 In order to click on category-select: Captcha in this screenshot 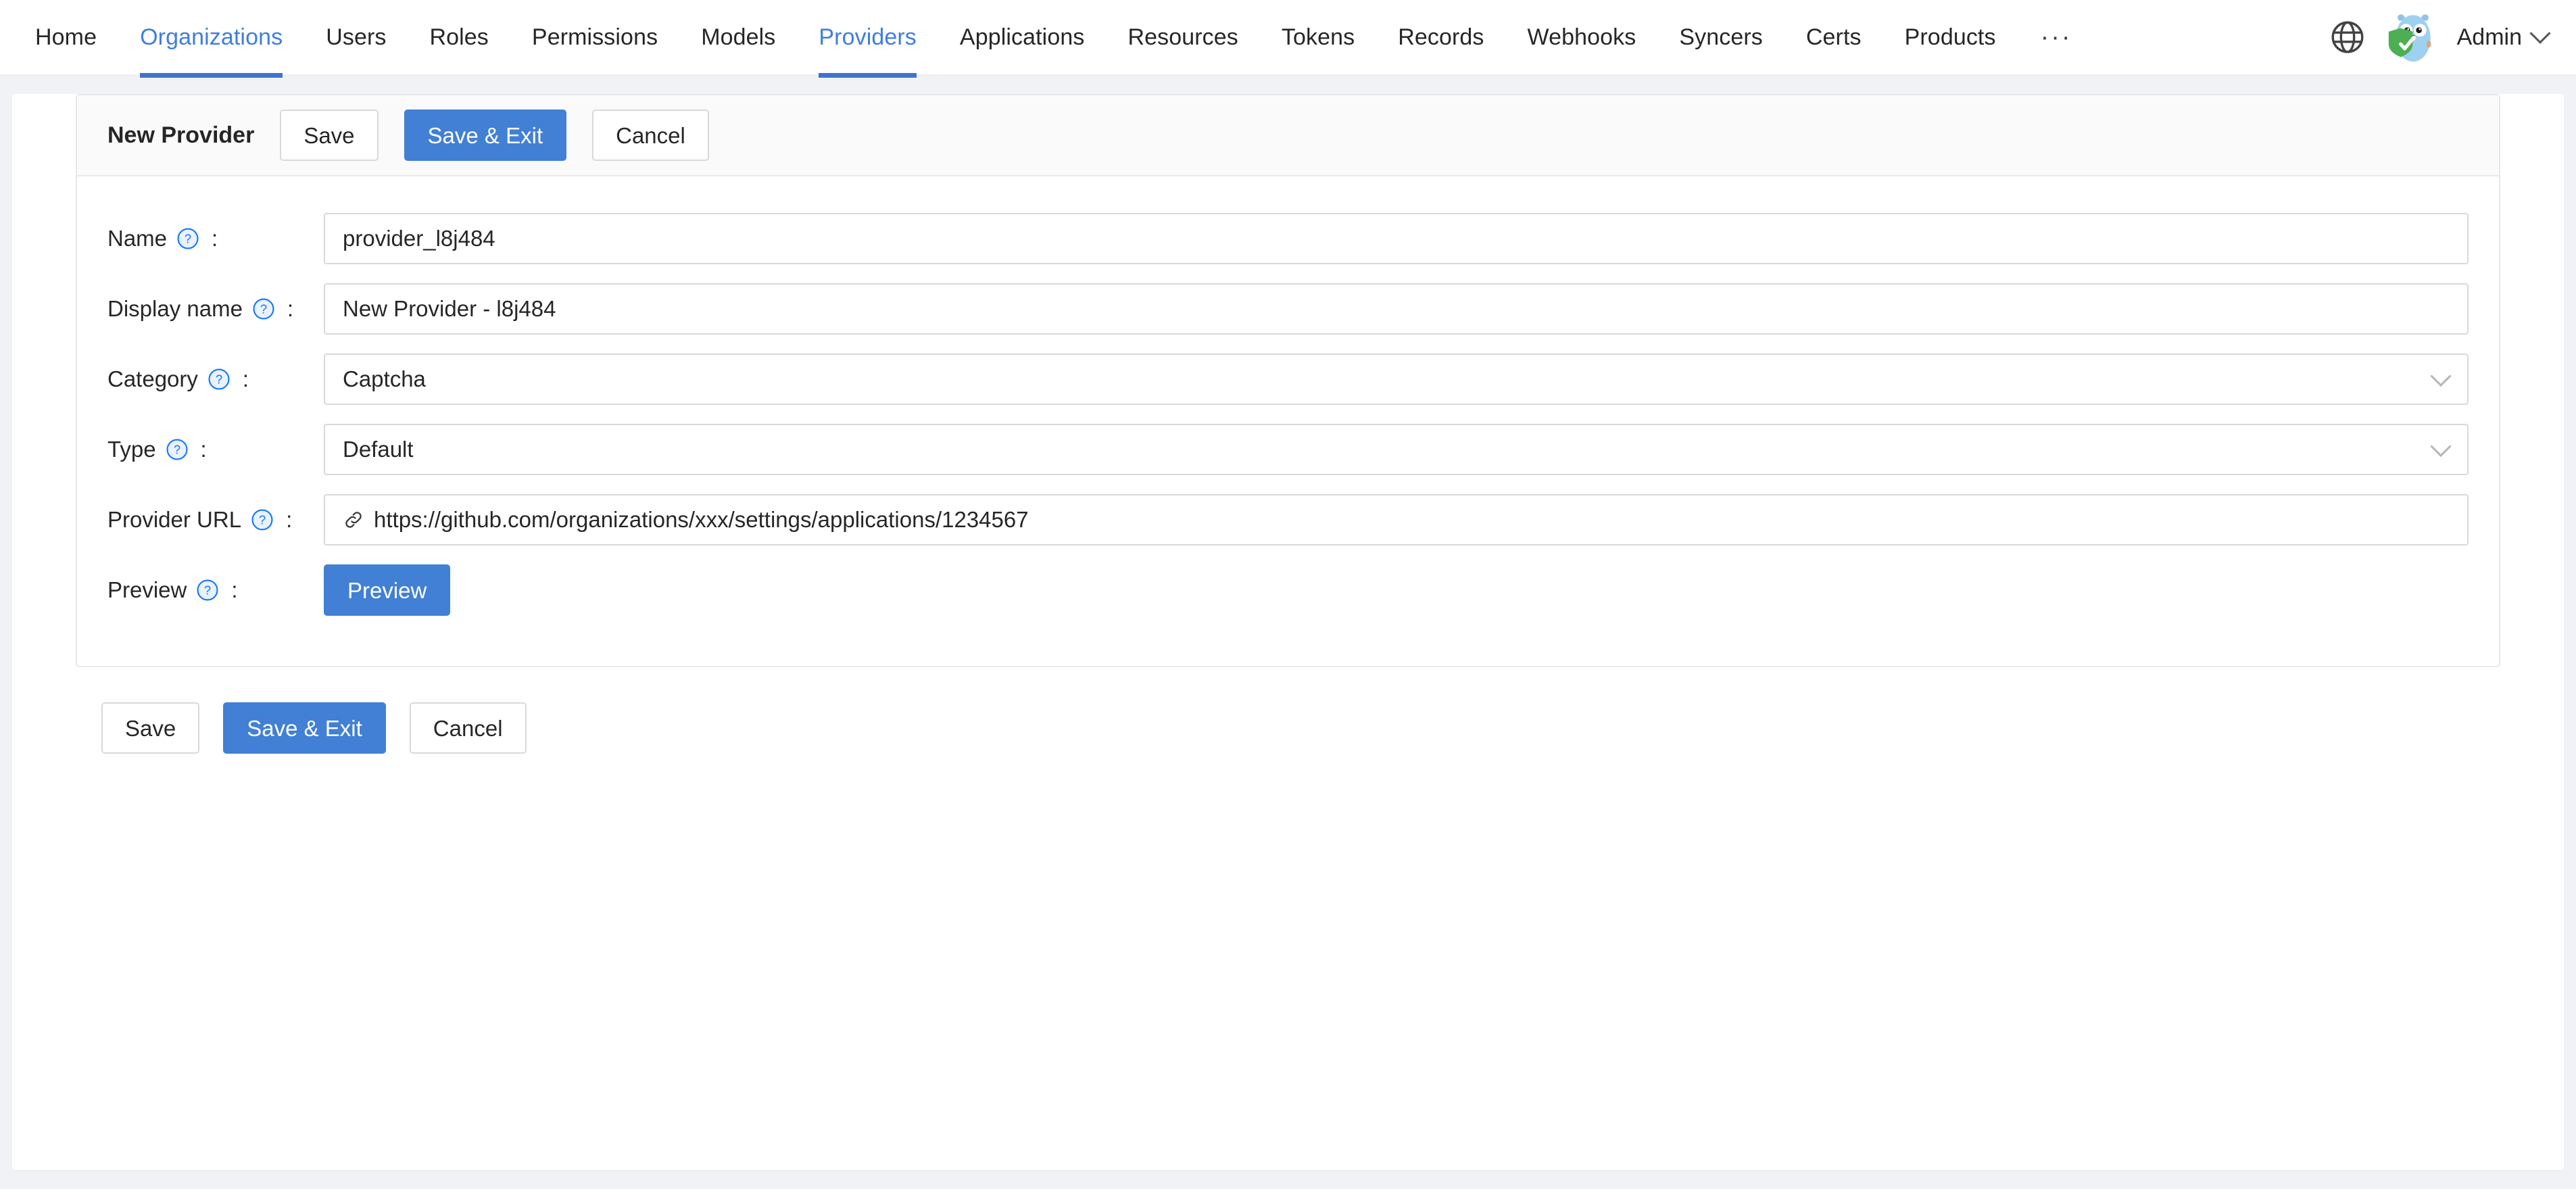, I will do `click(1397, 379)`.